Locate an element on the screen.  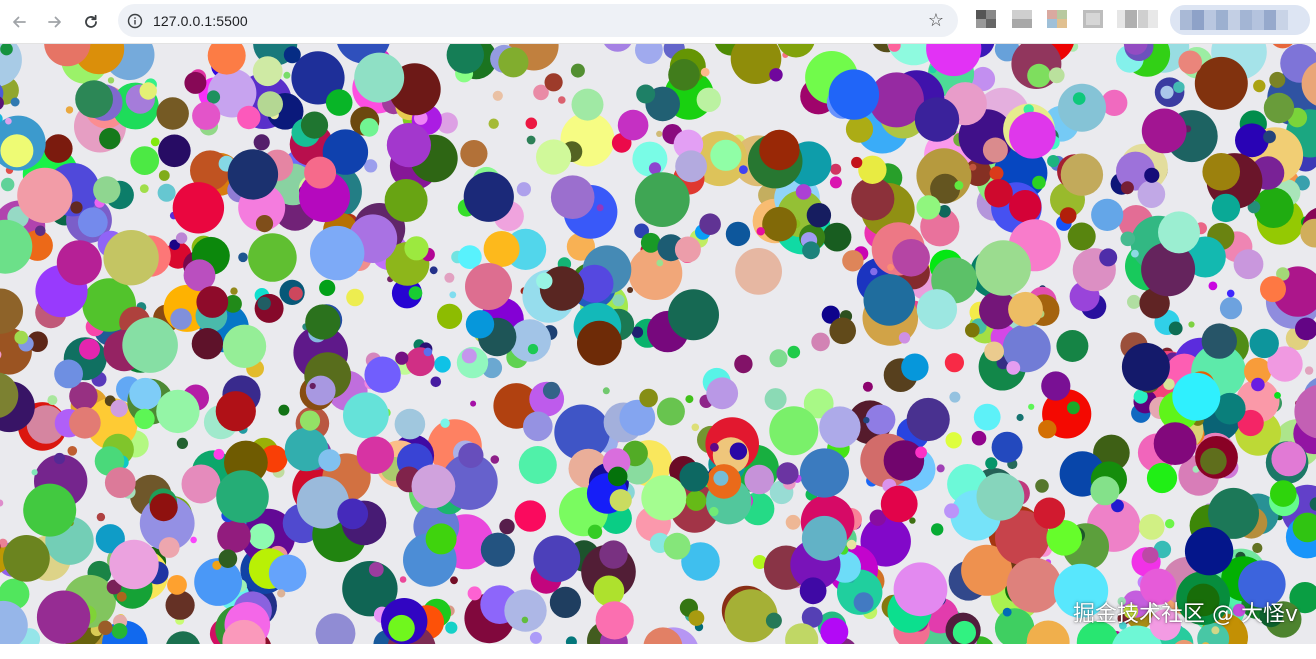
reload-icon is located at coordinates (91, 22).